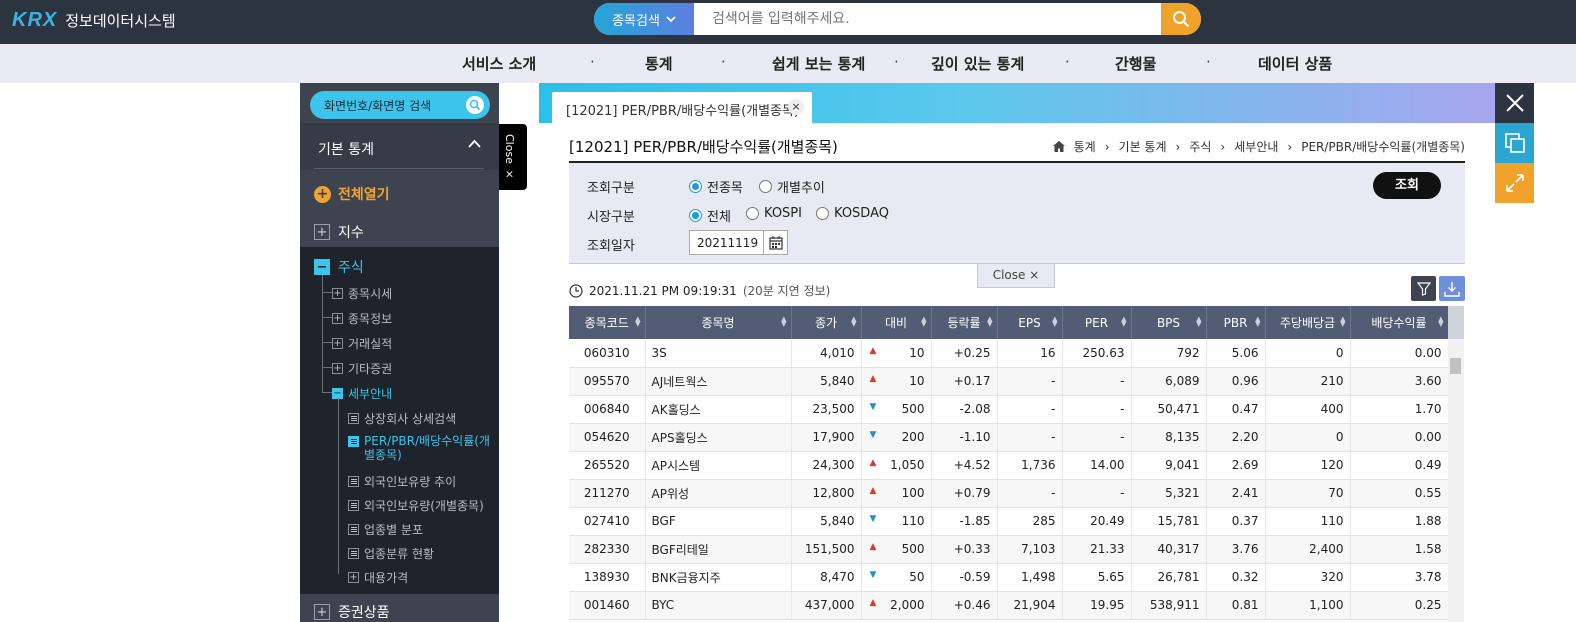 The width and height of the screenshot is (1576, 622). What do you see at coordinates (1236, 322) in the screenshot?
I see `column-header: PBR ▲ ▼` at bounding box center [1236, 322].